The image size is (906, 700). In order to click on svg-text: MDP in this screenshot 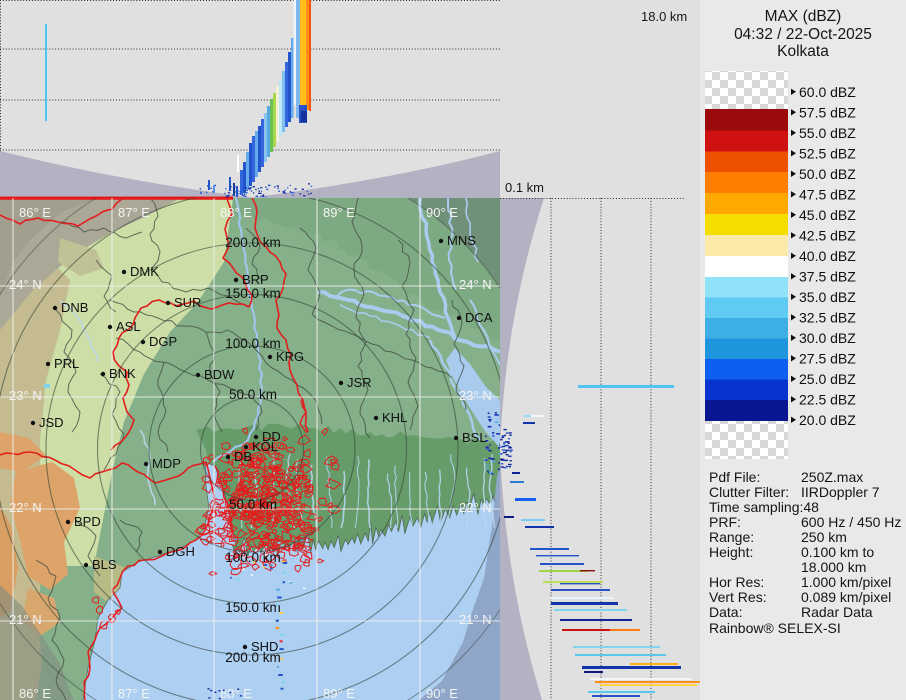, I will do `click(166, 463)`.